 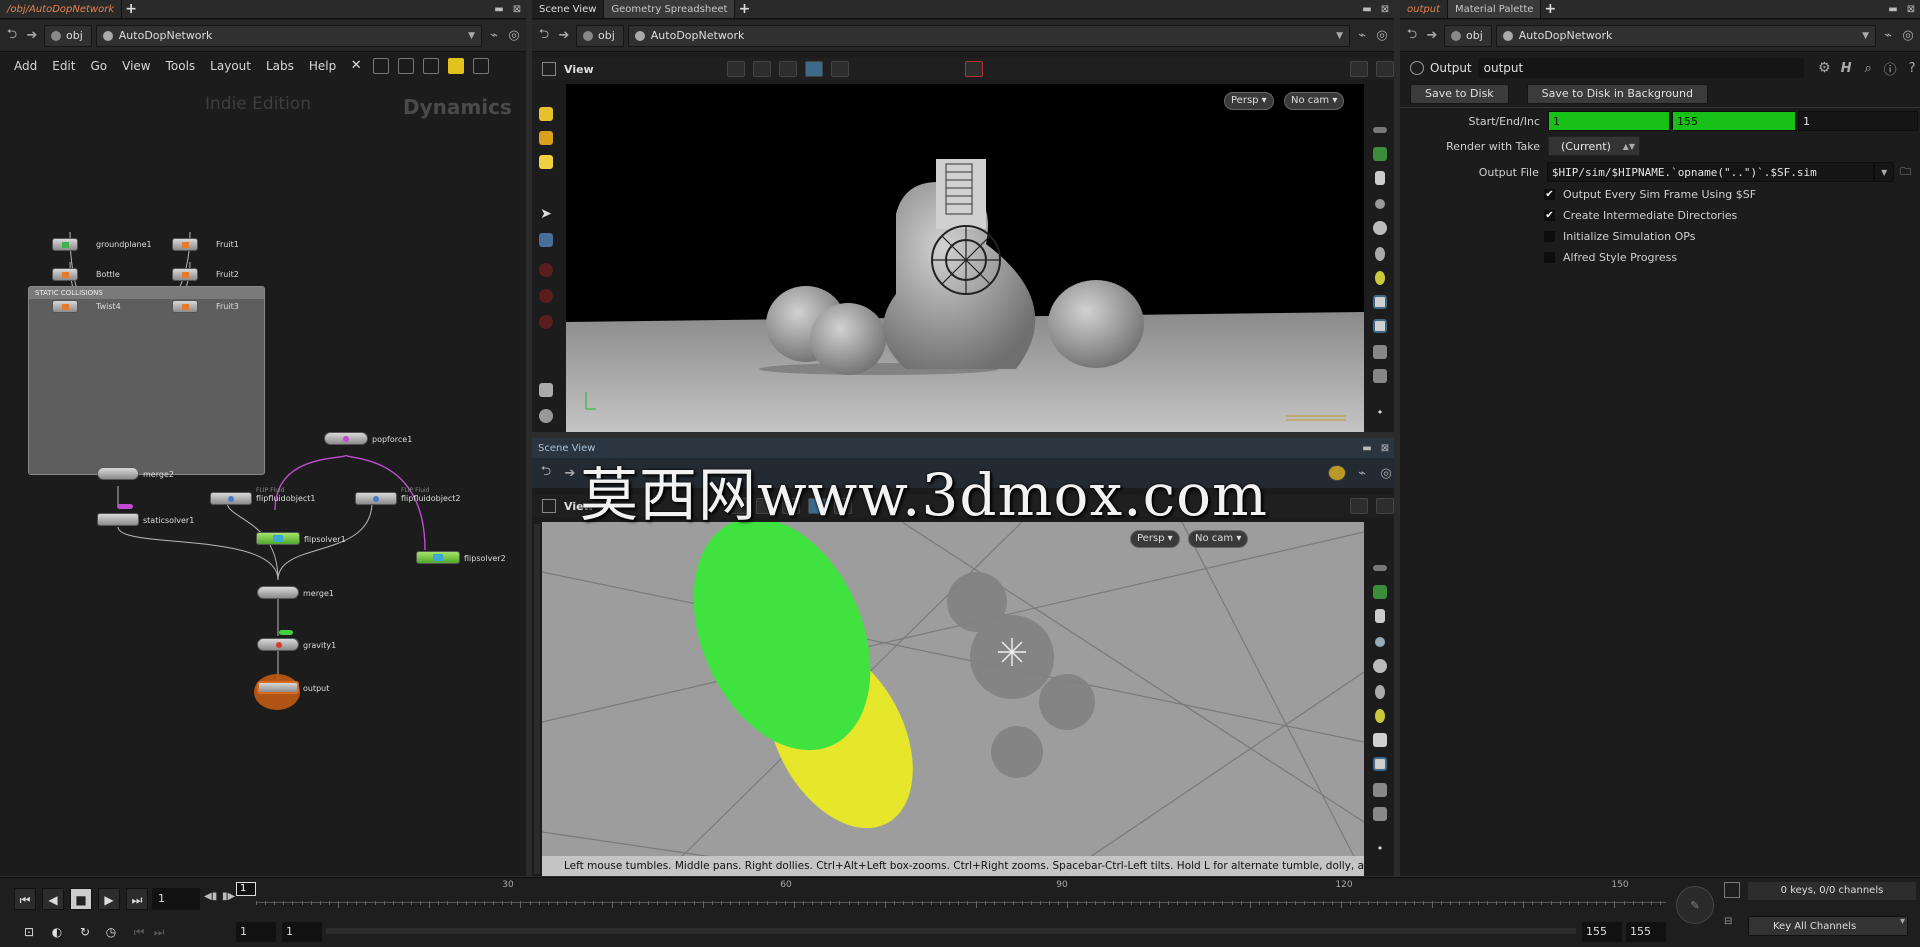 I want to click on step-forward-icon: ▮▶, so click(x=228, y=896).